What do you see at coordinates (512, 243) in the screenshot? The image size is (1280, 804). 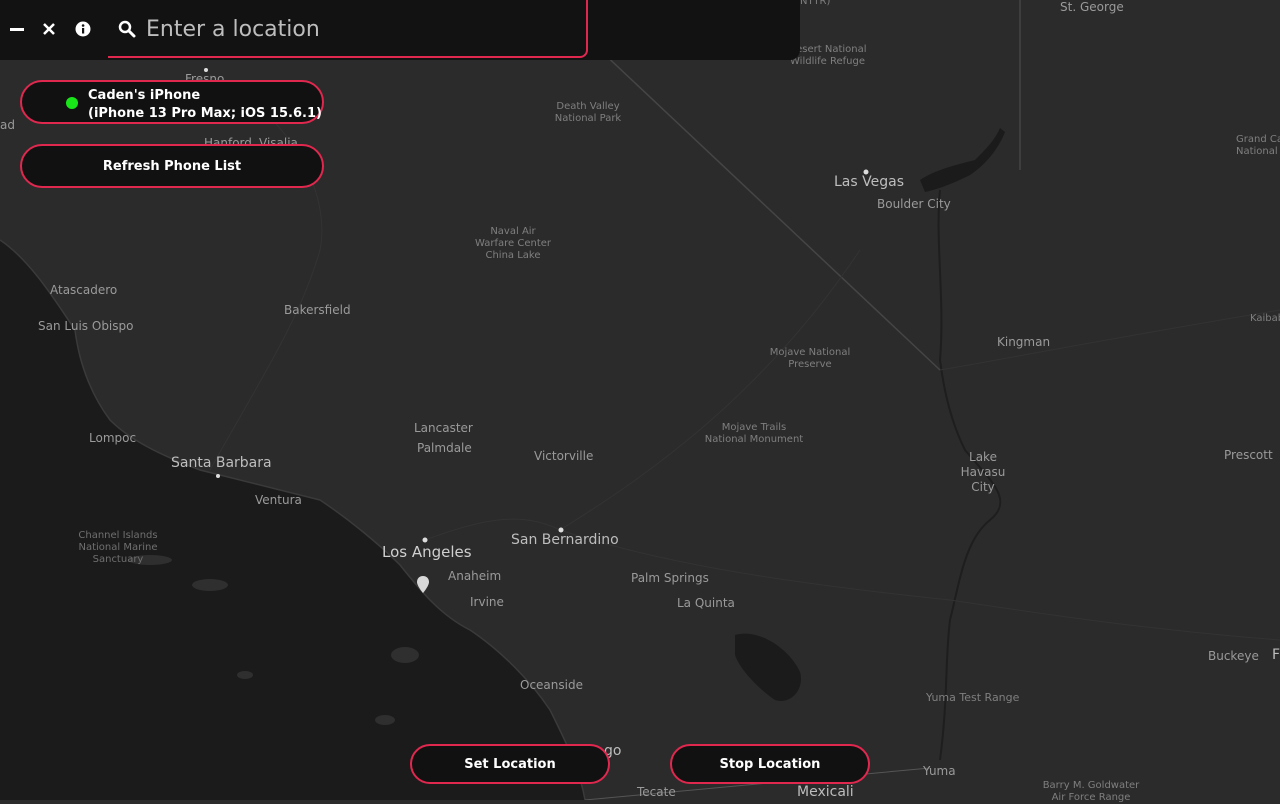 I see `map-label-naval-air: Naval Air Warfare Center China Lake` at bounding box center [512, 243].